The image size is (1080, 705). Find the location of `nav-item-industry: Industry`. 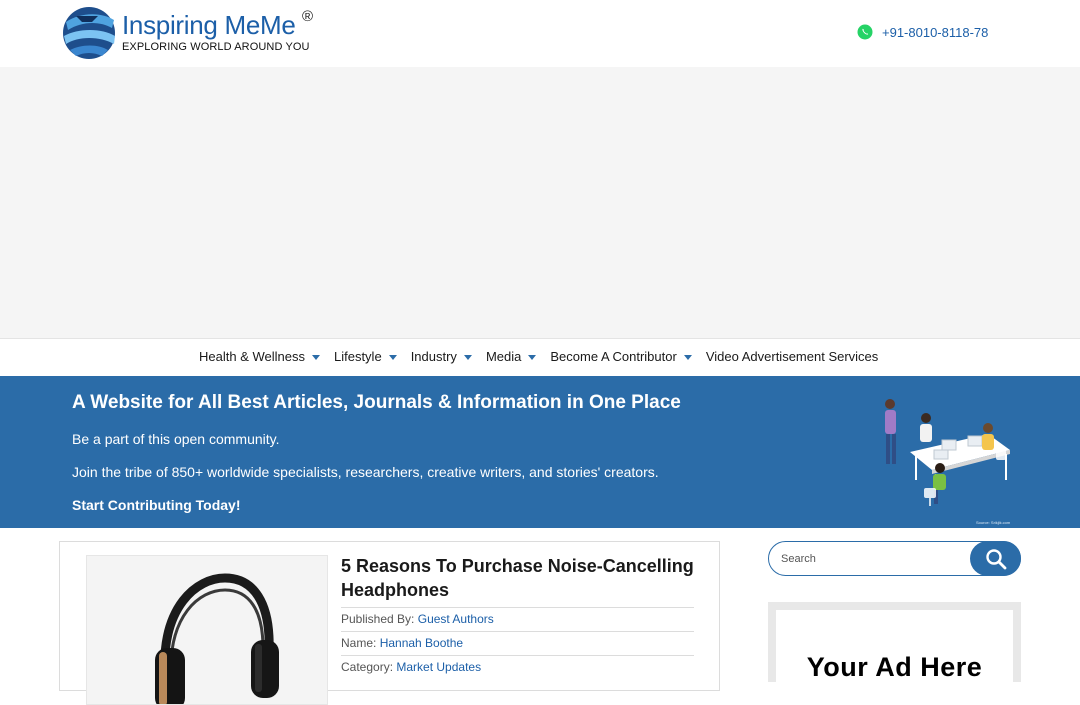

nav-item-industry: Industry is located at coordinates (441, 356).